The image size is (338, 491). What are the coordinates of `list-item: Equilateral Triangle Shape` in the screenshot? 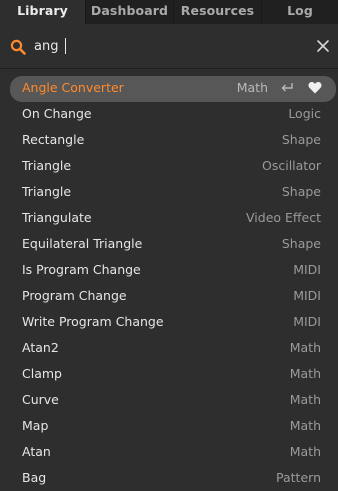 It's located at (169, 245).